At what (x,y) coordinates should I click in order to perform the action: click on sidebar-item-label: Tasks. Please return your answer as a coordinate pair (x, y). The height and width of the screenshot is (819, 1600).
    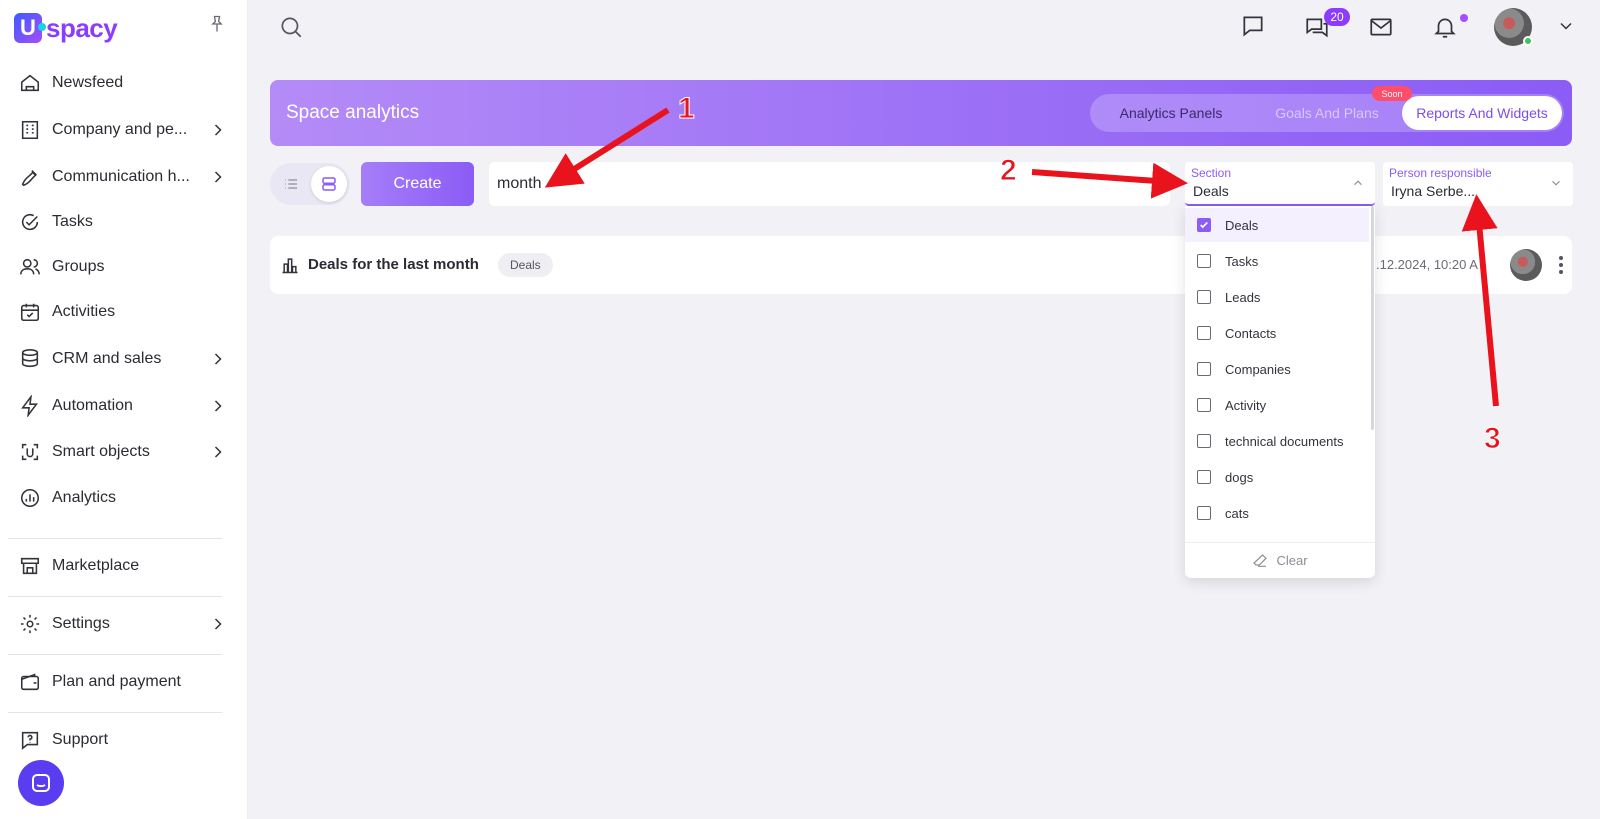
    Looking at the image, I should click on (72, 221).